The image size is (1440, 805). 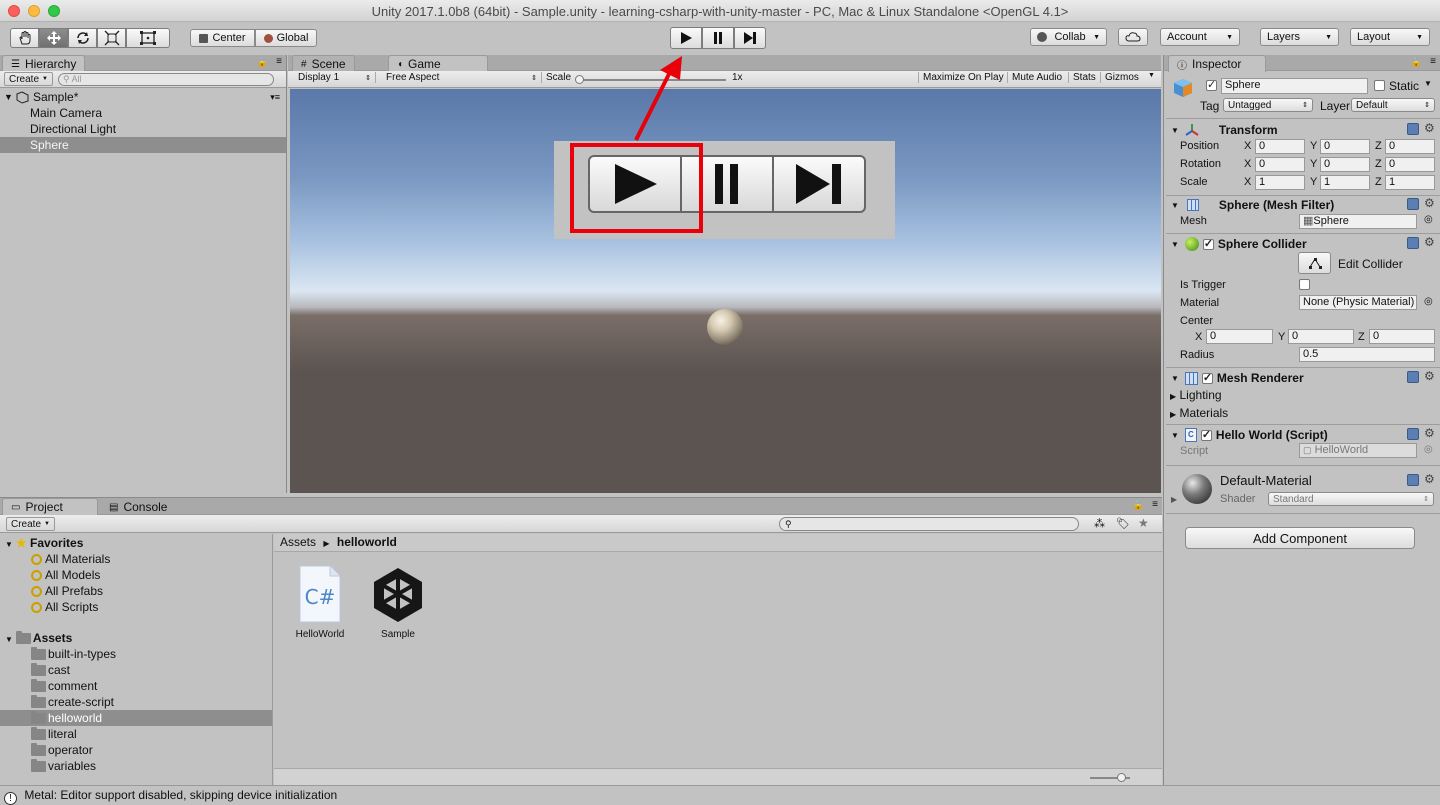 What do you see at coordinates (1280, 182) in the screenshot?
I see `transform-x-field: 1` at bounding box center [1280, 182].